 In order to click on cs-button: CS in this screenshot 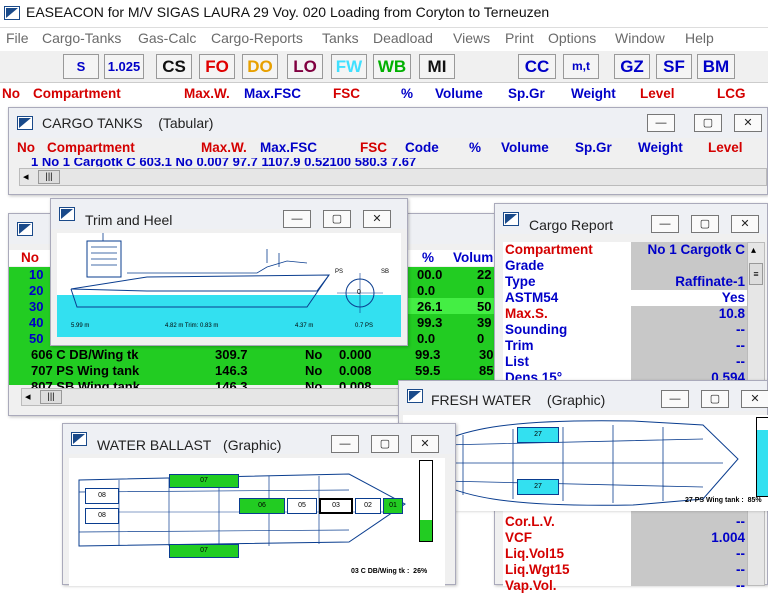, I will do `click(174, 66)`.